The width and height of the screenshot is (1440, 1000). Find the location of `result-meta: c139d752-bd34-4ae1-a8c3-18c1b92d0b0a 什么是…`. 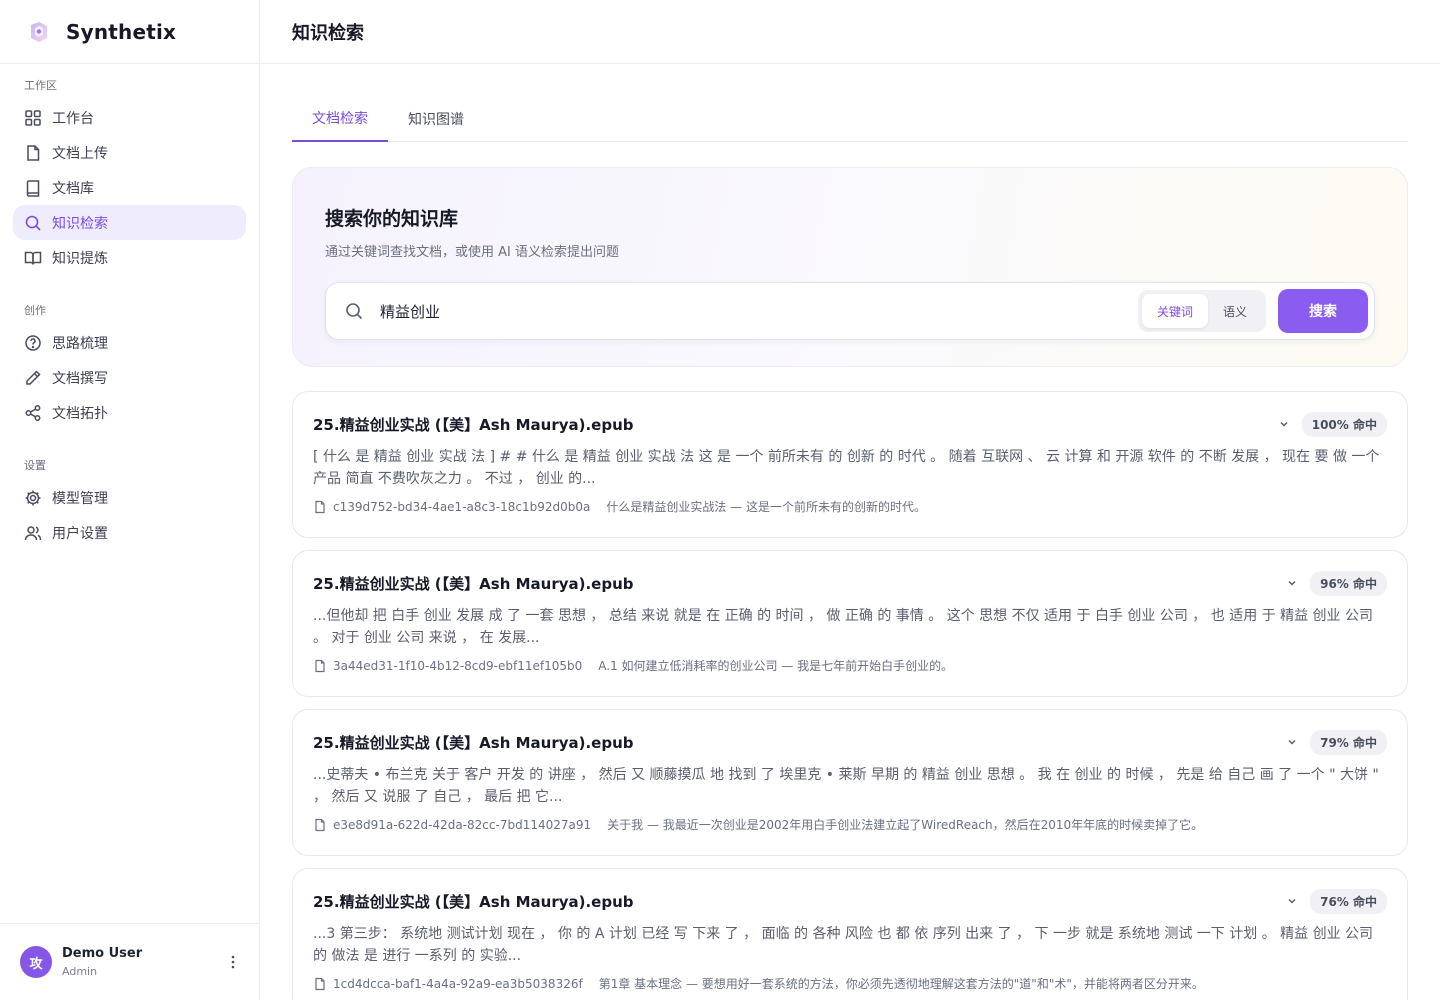

result-meta: c139d752-bd34-4ae1-a8c3-18c1b92d0b0a 什么是… is located at coordinates (850, 506).